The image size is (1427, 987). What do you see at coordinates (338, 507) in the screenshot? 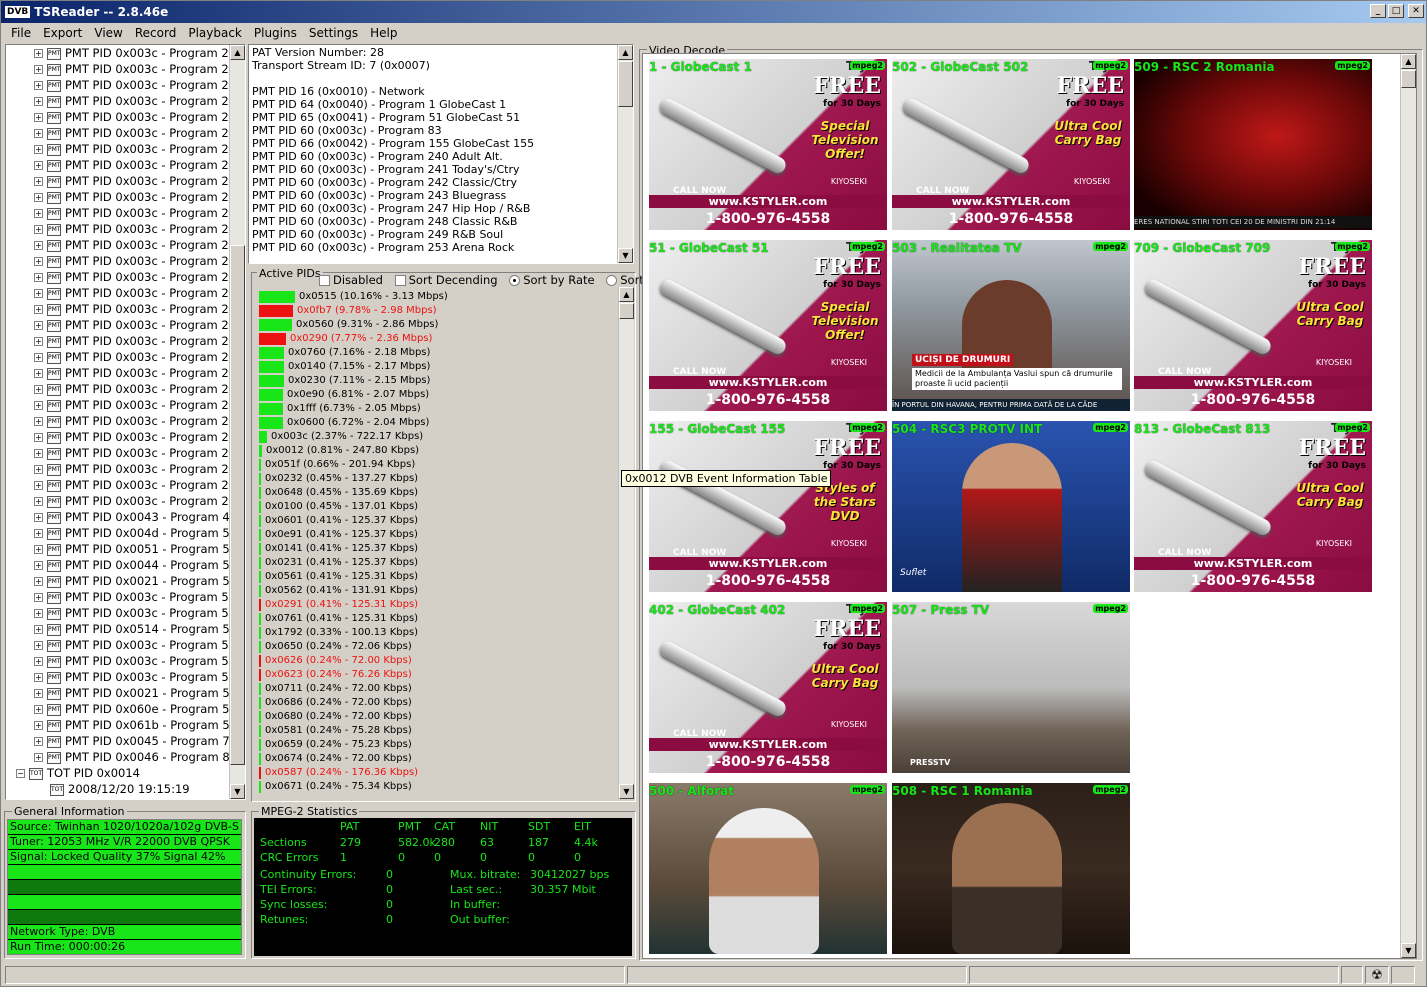
I see `pid-row: 0x0100 (0.45% - 137.01 Kbps)` at bounding box center [338, 507].